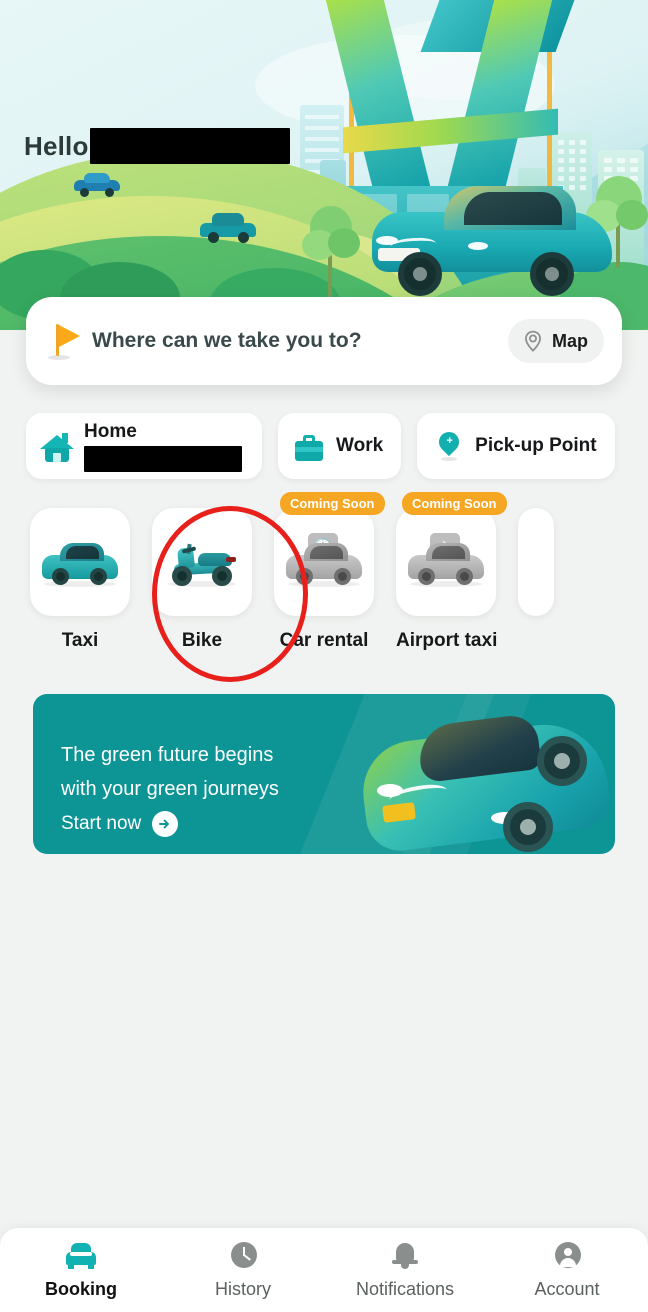  Describe the element at coordinates (110, 431) in the screenshot. I see `quick-place-label: Home` at that location.